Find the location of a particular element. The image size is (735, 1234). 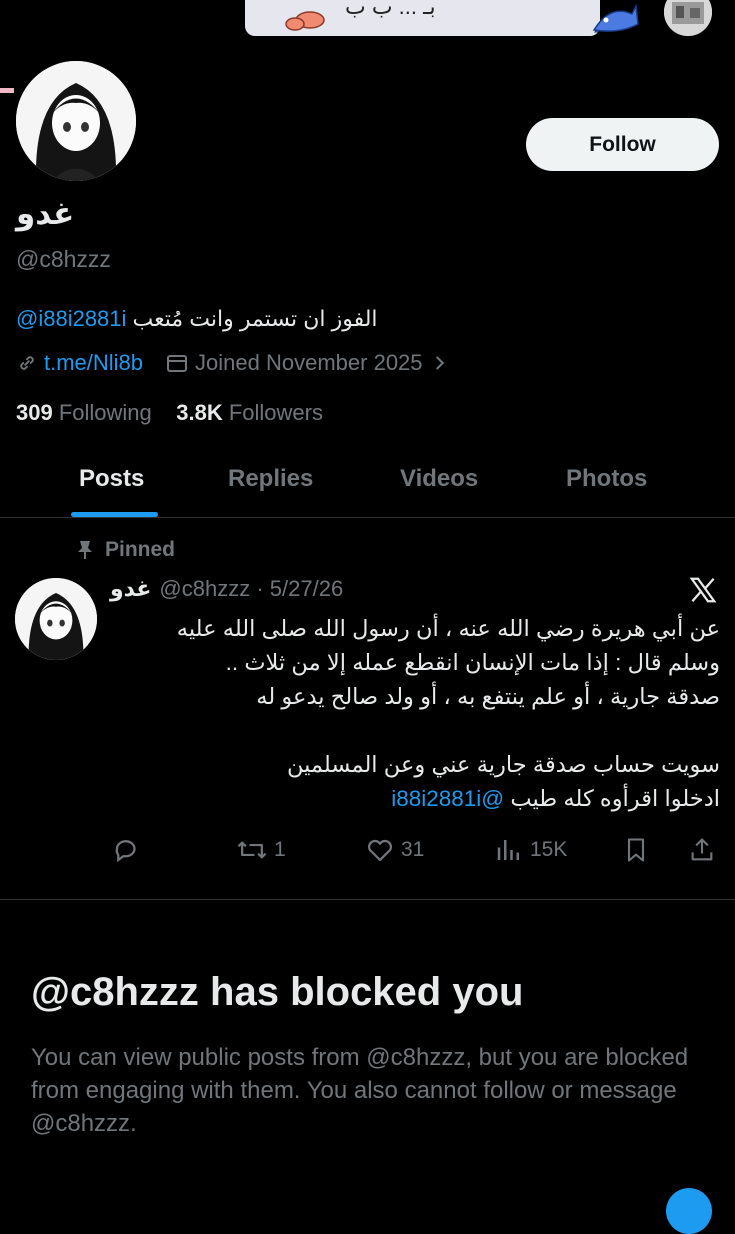

joined-date: Joined November 2025 is located at coordinates (309, 362).